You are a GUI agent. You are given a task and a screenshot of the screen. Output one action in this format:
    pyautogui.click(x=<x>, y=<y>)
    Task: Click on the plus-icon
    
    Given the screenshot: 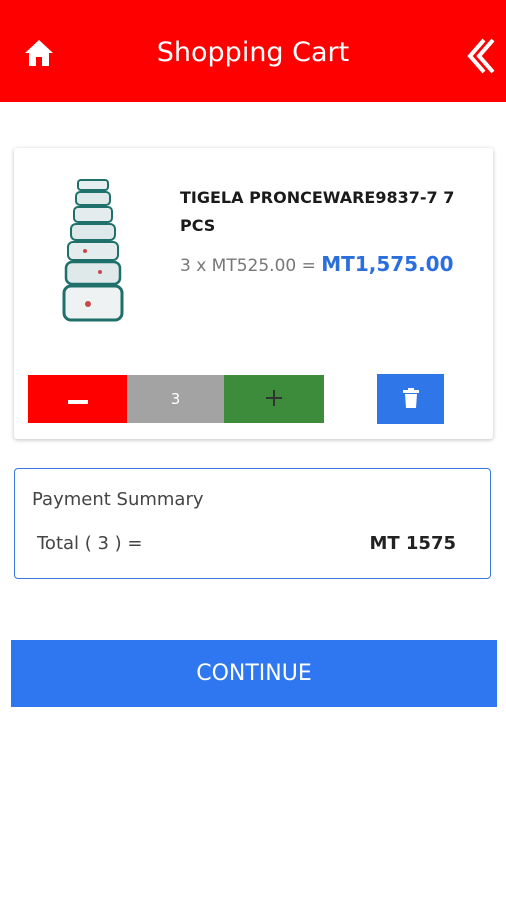 What is the action you would take?
    pyautogui.click(x=274, y=397)
    